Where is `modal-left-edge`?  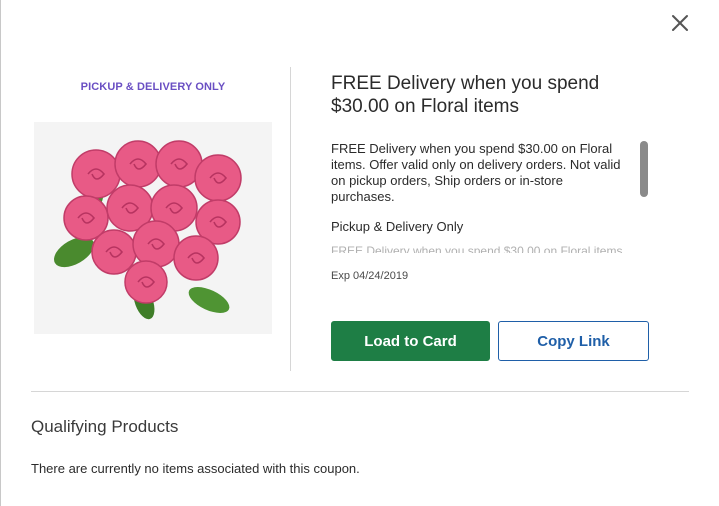 modal-left-edge is located at coordinates (0, 253).